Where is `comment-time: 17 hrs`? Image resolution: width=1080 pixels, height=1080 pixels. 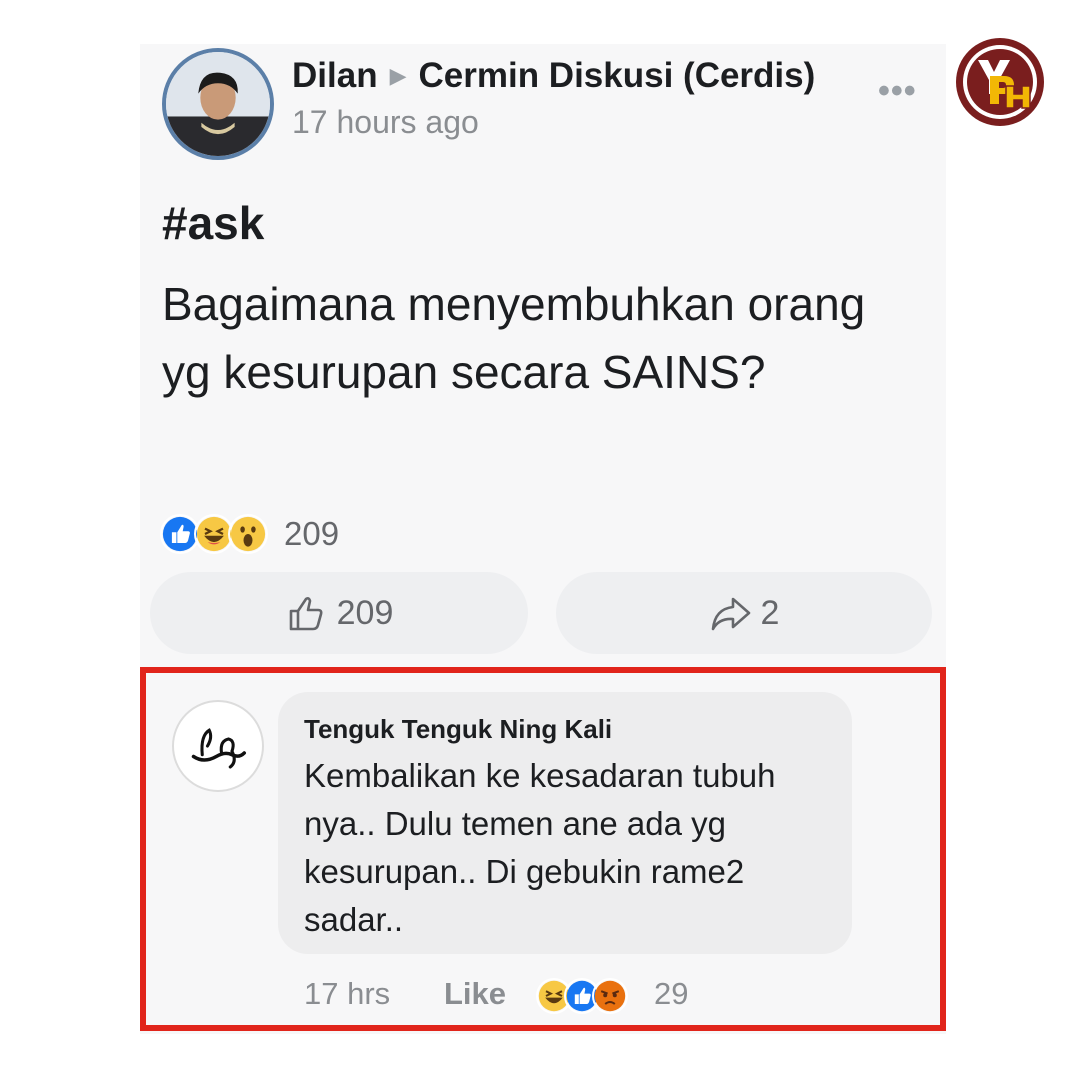
comment-time: 17 hrs is located at coordinates (347, 994).